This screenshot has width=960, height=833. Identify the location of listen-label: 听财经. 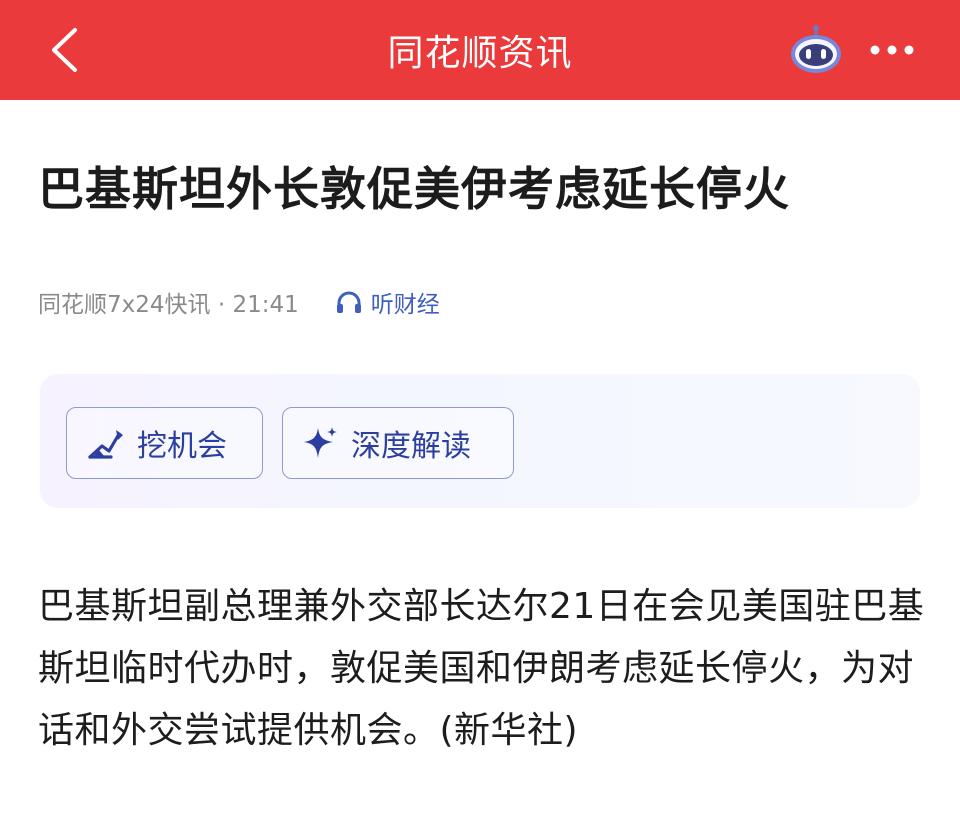
(405, 305).